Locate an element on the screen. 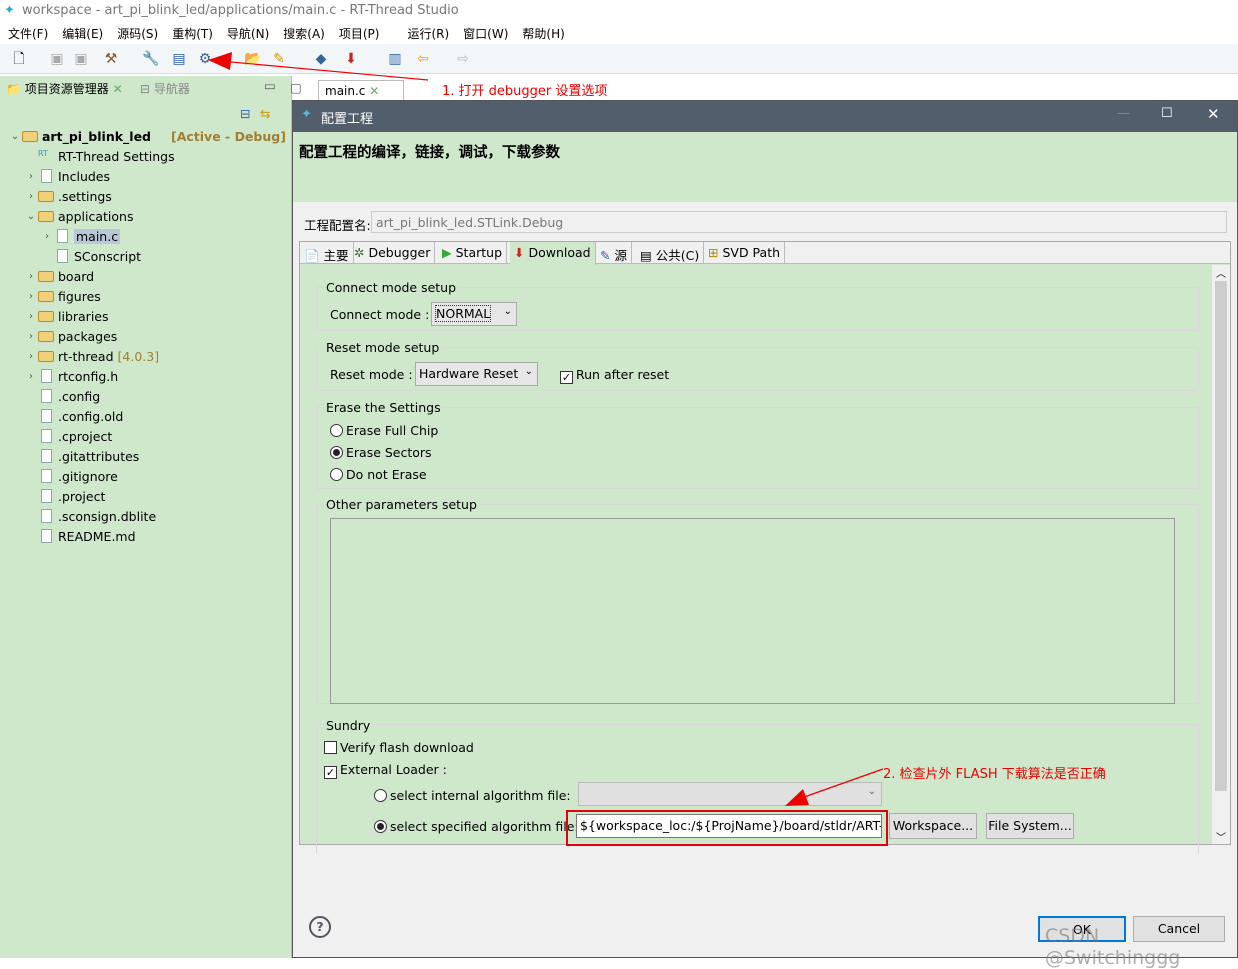 This screenshot has height=969, width=1238. menu-item: 窗口(W) is located at coordinates (485, 34).